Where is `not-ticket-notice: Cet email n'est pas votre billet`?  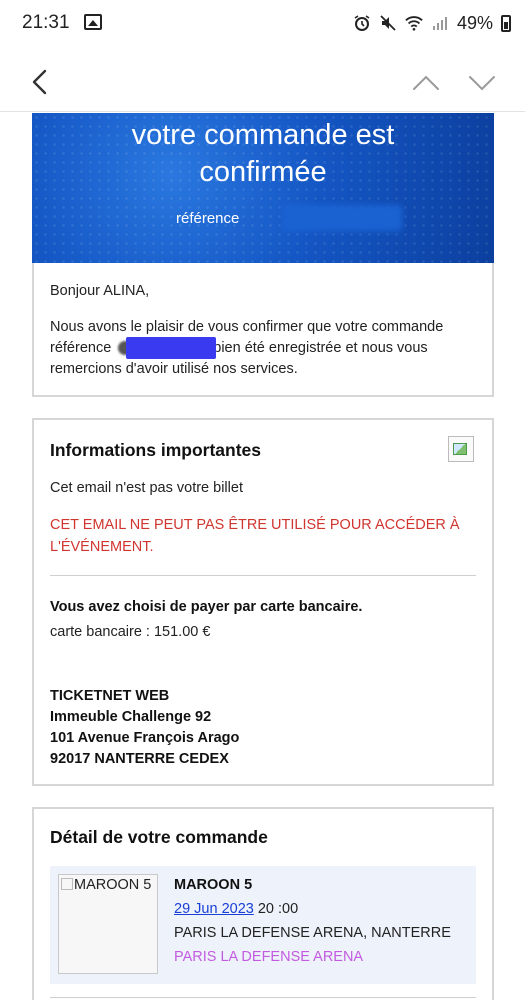 not-ticket-notice: Cet email n'est pas votre billet is located at coordinates (146, 488).